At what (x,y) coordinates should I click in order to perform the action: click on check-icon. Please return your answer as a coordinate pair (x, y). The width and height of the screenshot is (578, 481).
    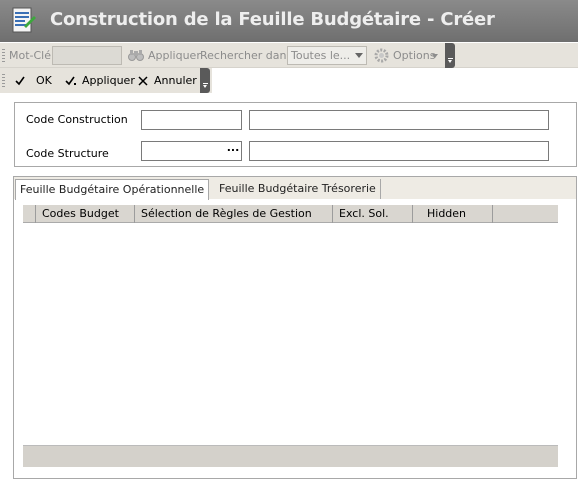
    Looking at the image, I should click on (20, 81).